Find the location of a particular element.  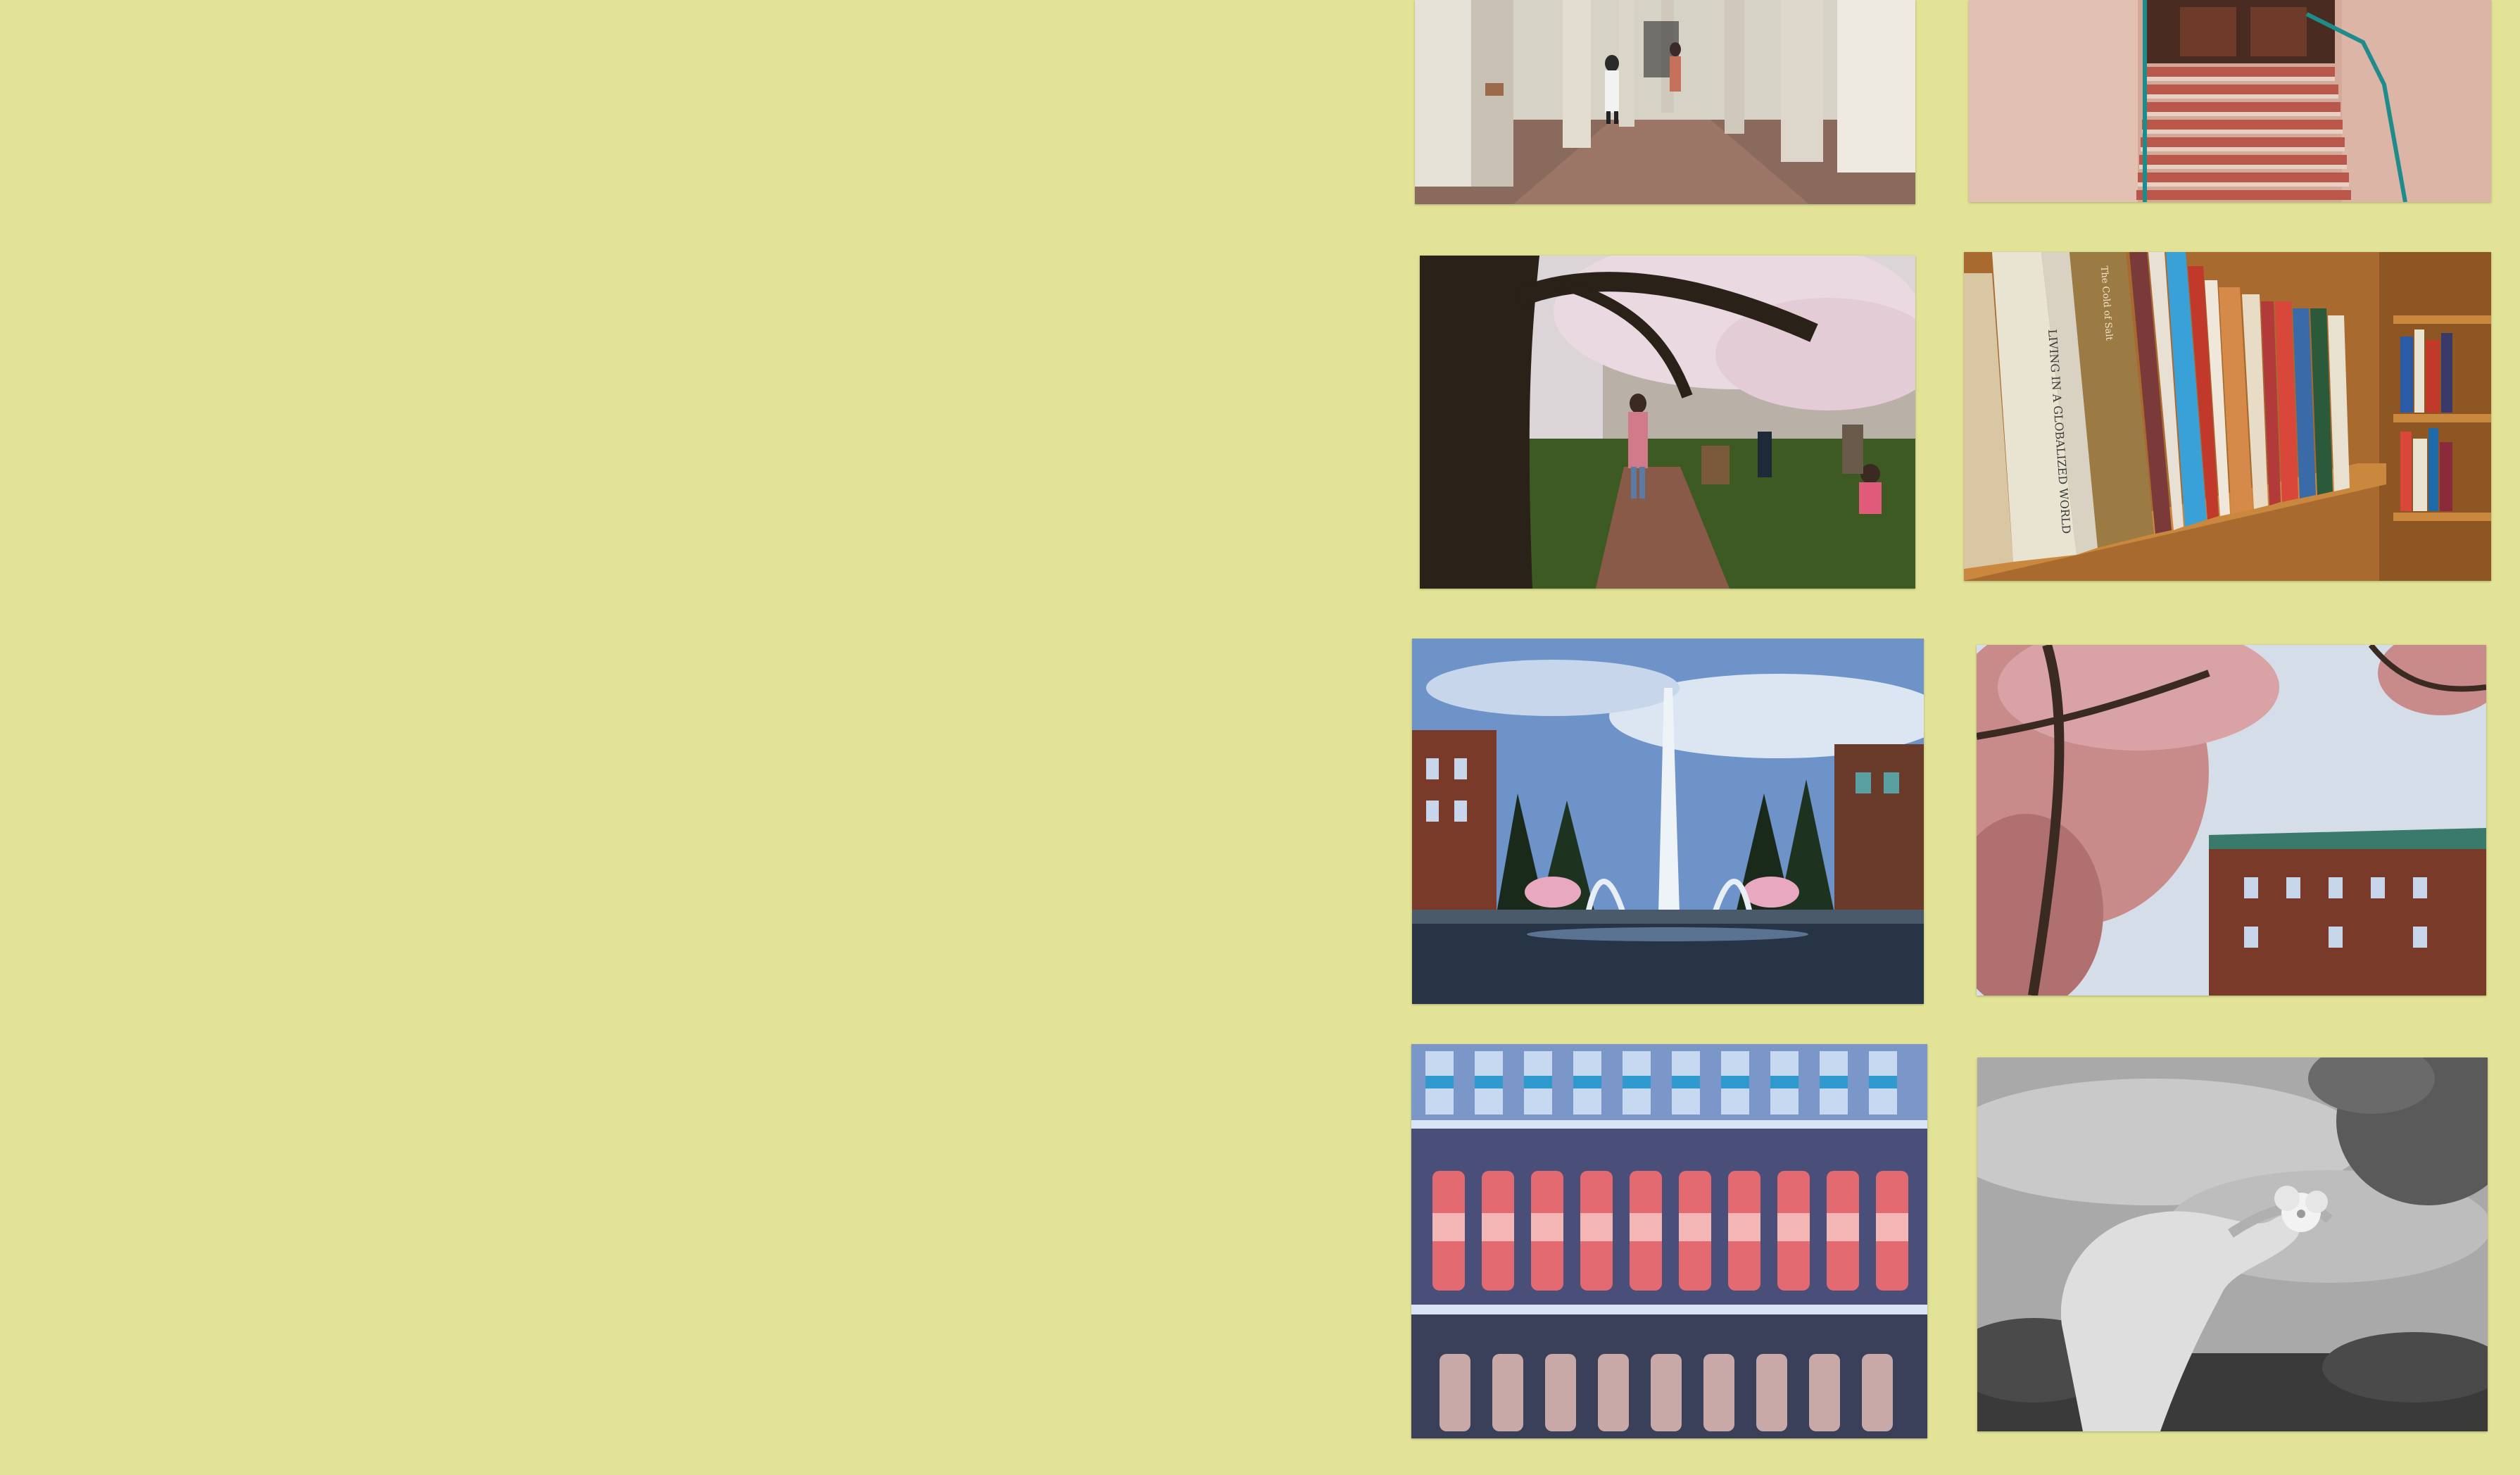

brick-stairway-image is located at coordinates (2230, 101).